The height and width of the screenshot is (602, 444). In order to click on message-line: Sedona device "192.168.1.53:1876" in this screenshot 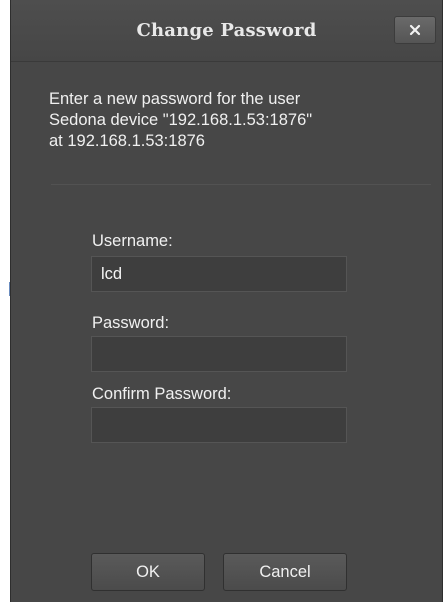, I will do `click(181, 120)`.